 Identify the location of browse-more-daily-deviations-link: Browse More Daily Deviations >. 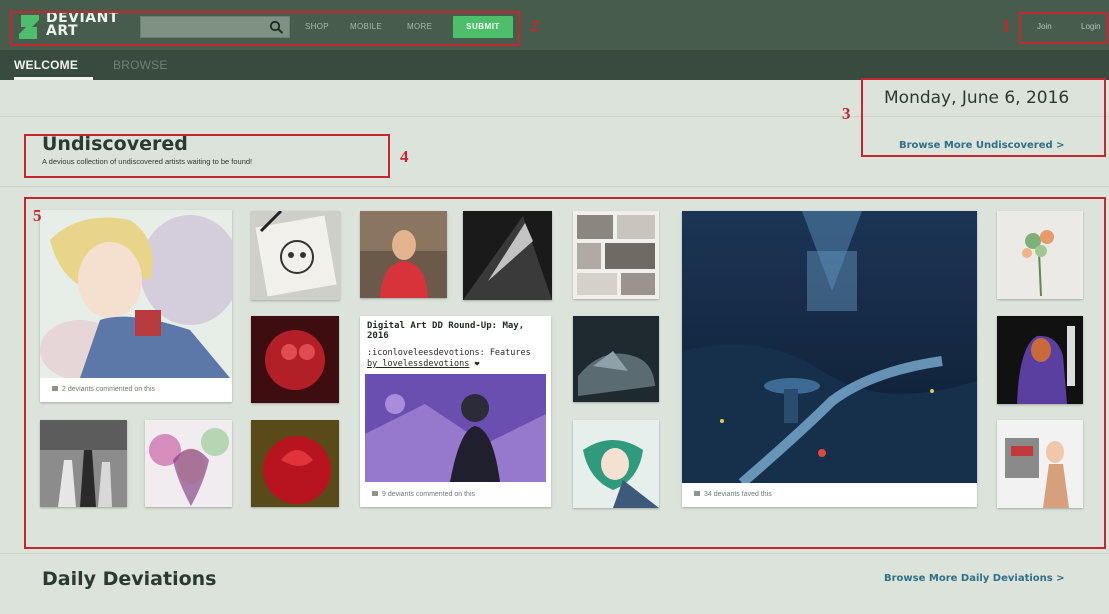
(974, 578).